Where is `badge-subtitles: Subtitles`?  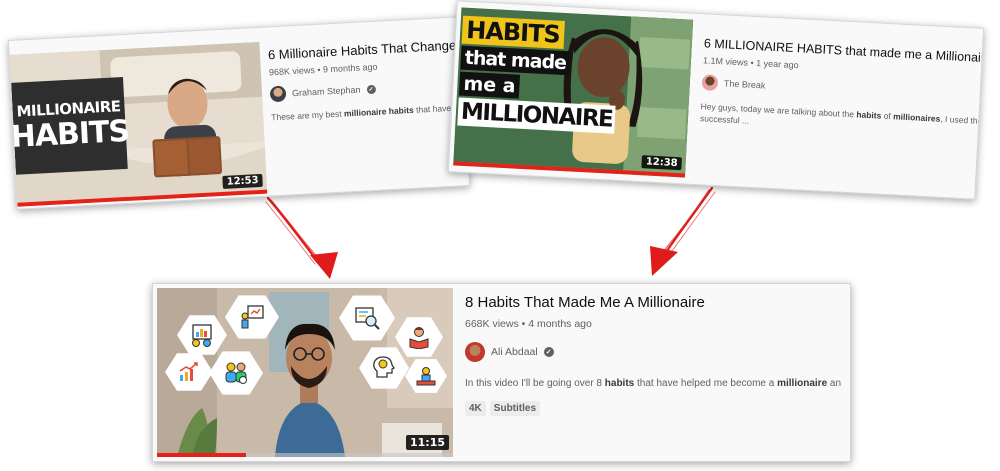
badge-subtitles: Subtitles is located at coordinates (515, 408).